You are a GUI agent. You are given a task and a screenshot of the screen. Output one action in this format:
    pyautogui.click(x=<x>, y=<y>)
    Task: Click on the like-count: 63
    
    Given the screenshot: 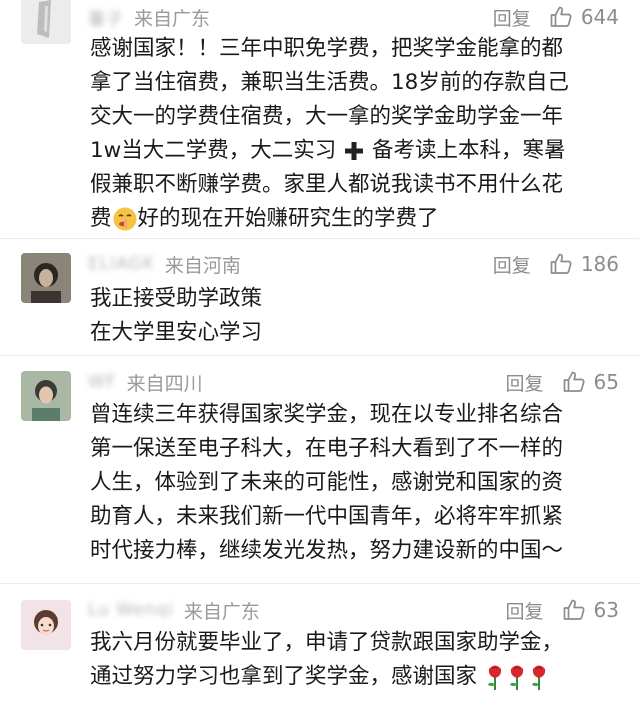 What is the action you would take?
    pyautogui.click(x=606, y=610)
    